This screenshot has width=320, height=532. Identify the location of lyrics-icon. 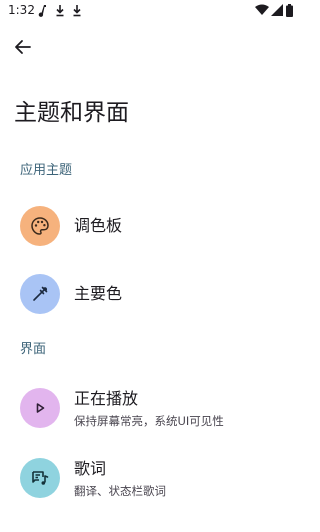
(40, 478).